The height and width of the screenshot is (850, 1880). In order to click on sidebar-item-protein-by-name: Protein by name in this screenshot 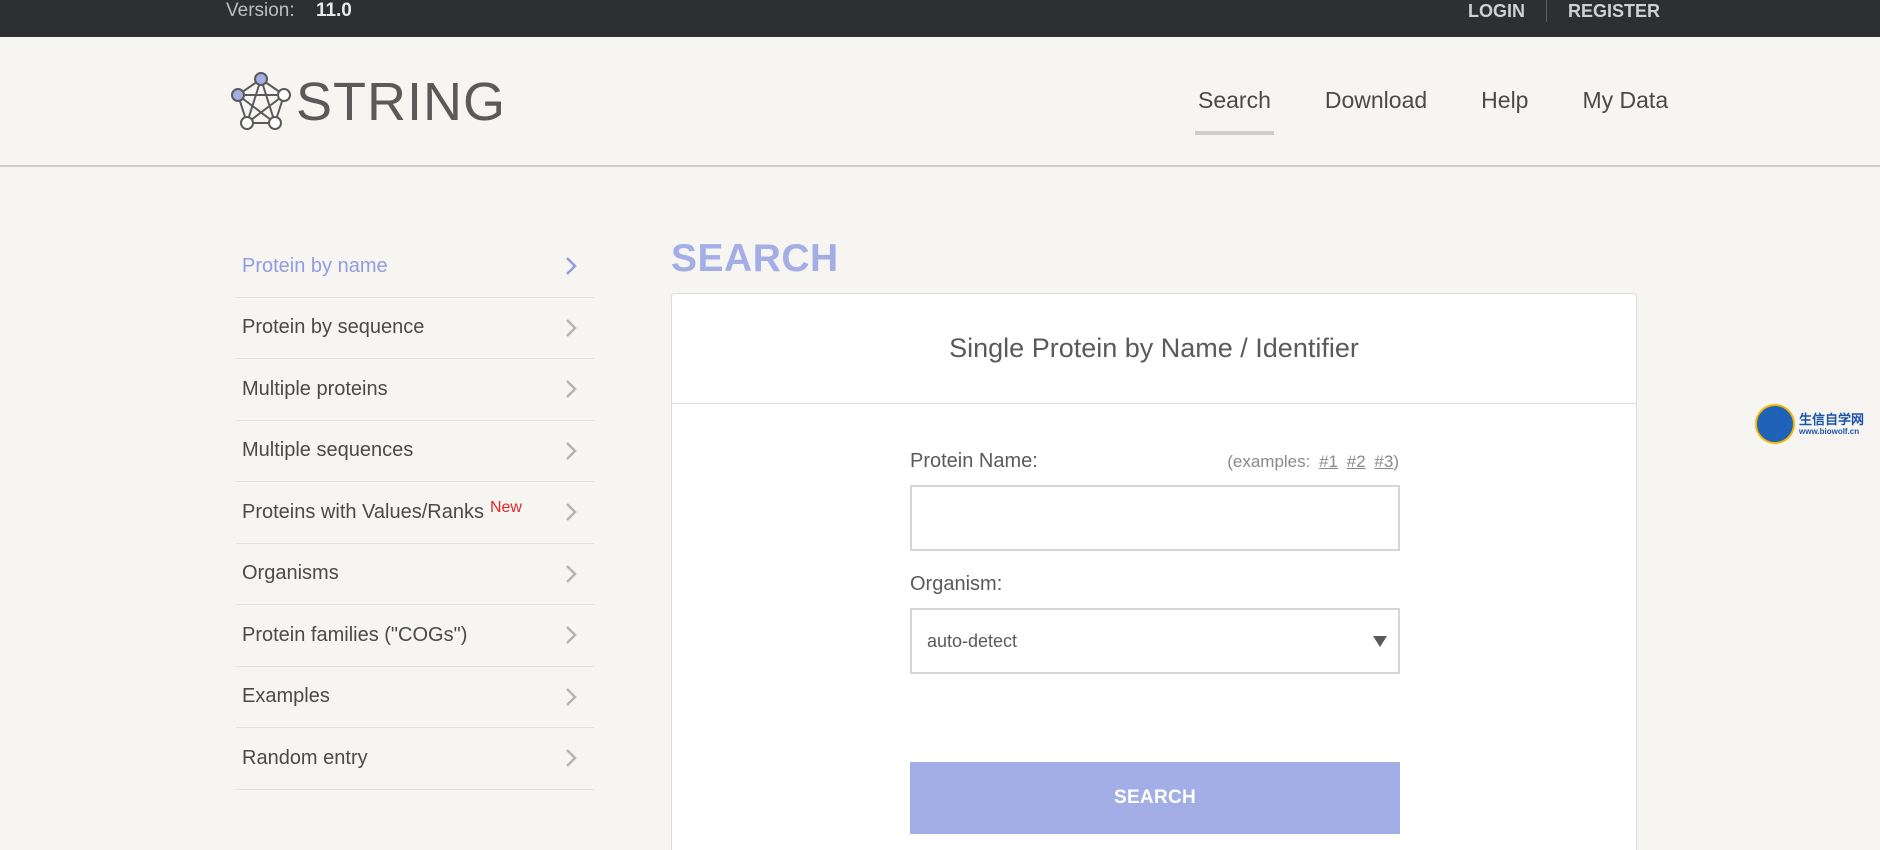, I will do `click(415, 267)`.